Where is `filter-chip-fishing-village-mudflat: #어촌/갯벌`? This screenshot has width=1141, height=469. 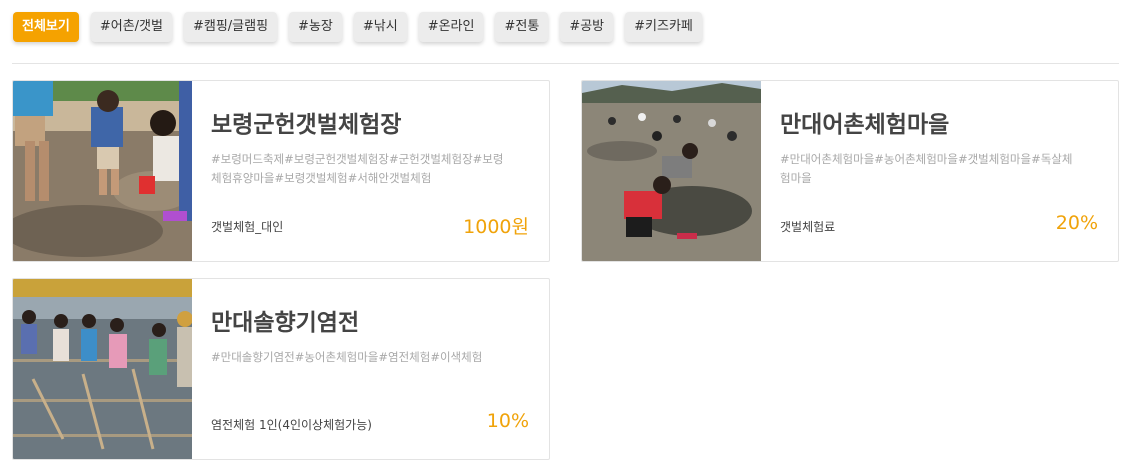 filter-chip-fishing-village-mudflat: #어촌/갯벌 is located at coordinates (131, 27).